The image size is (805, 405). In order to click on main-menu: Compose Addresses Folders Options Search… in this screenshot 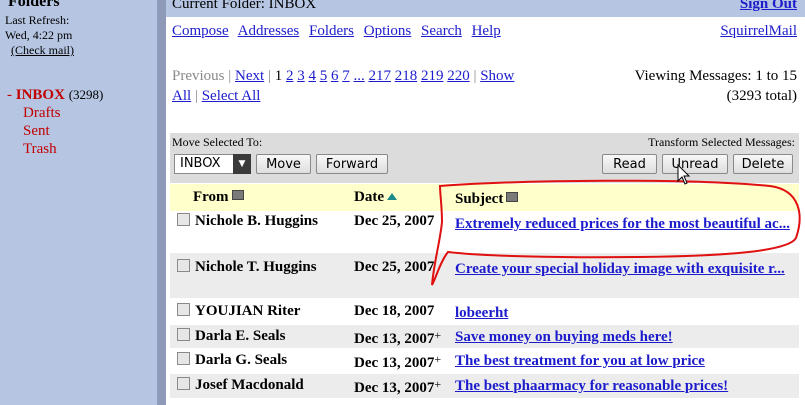, I will do `click(339, 31)`.